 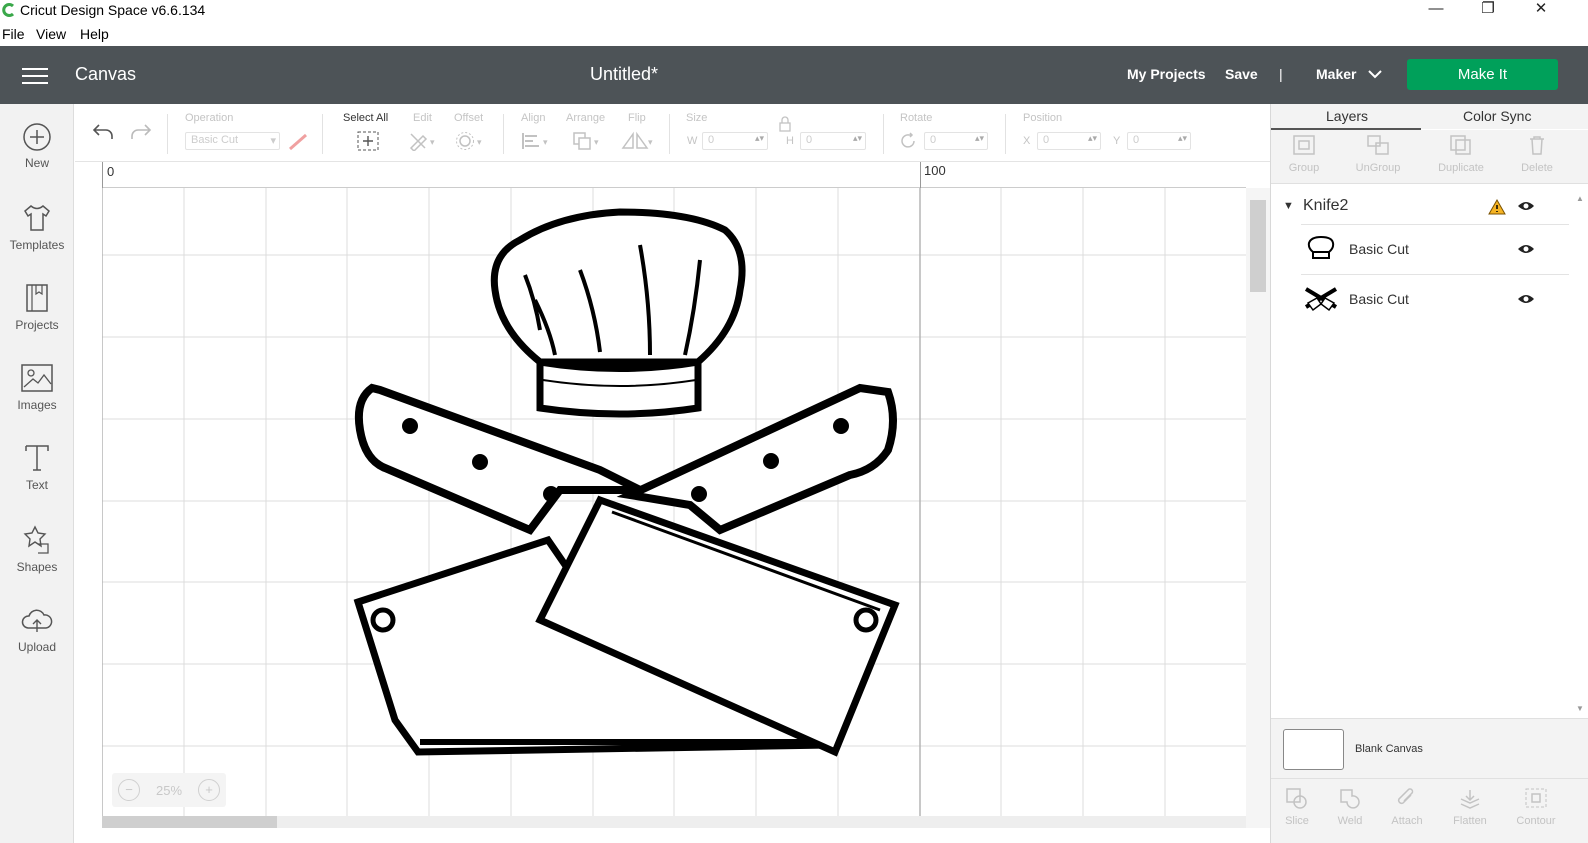 I want to click on scroll-up-icon: ▲, so click(x=1580, y=198).